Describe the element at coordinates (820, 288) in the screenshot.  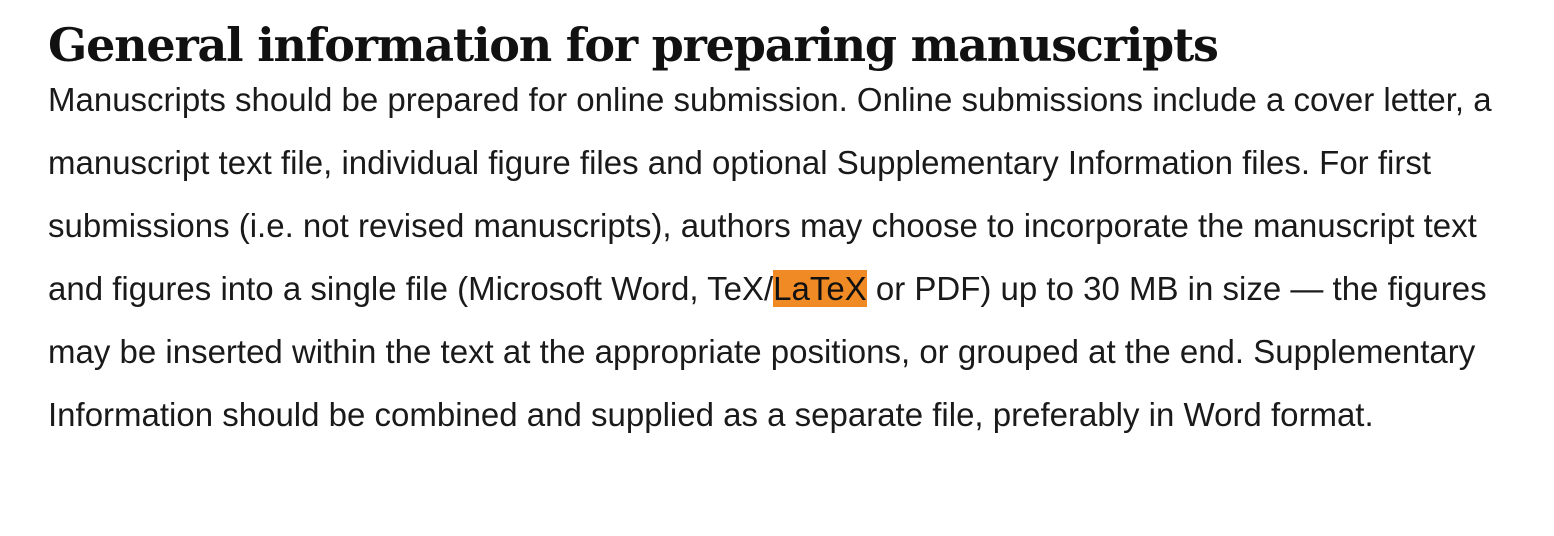
I see `search-highlight: LaTeX` at that location.